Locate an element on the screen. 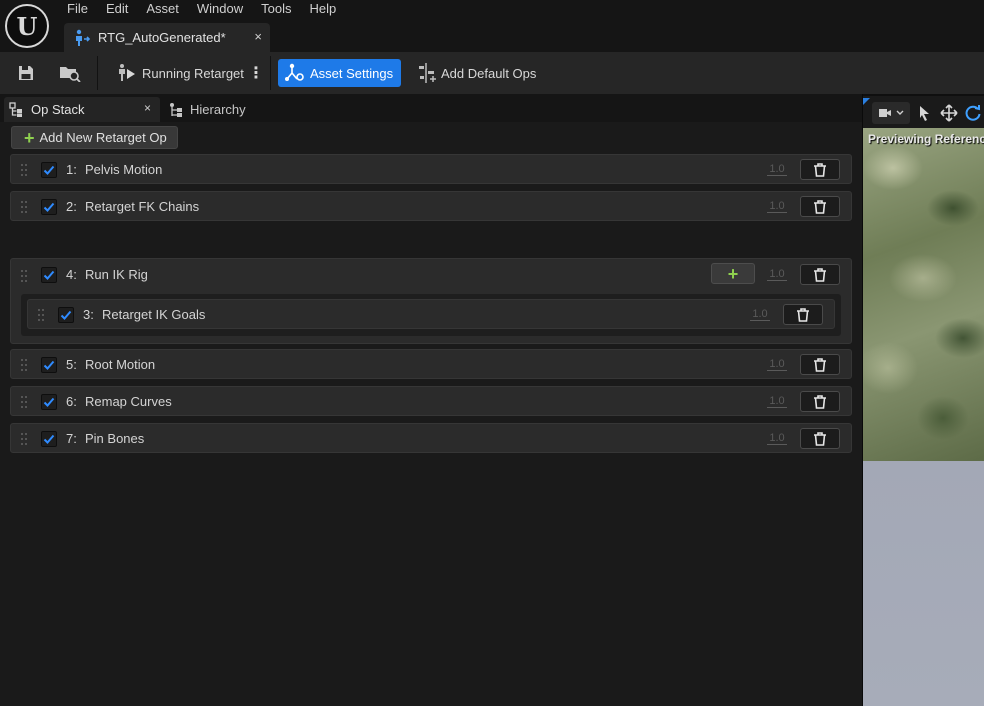  document-tab-close-icon: × is located at coordinates (258, 36).